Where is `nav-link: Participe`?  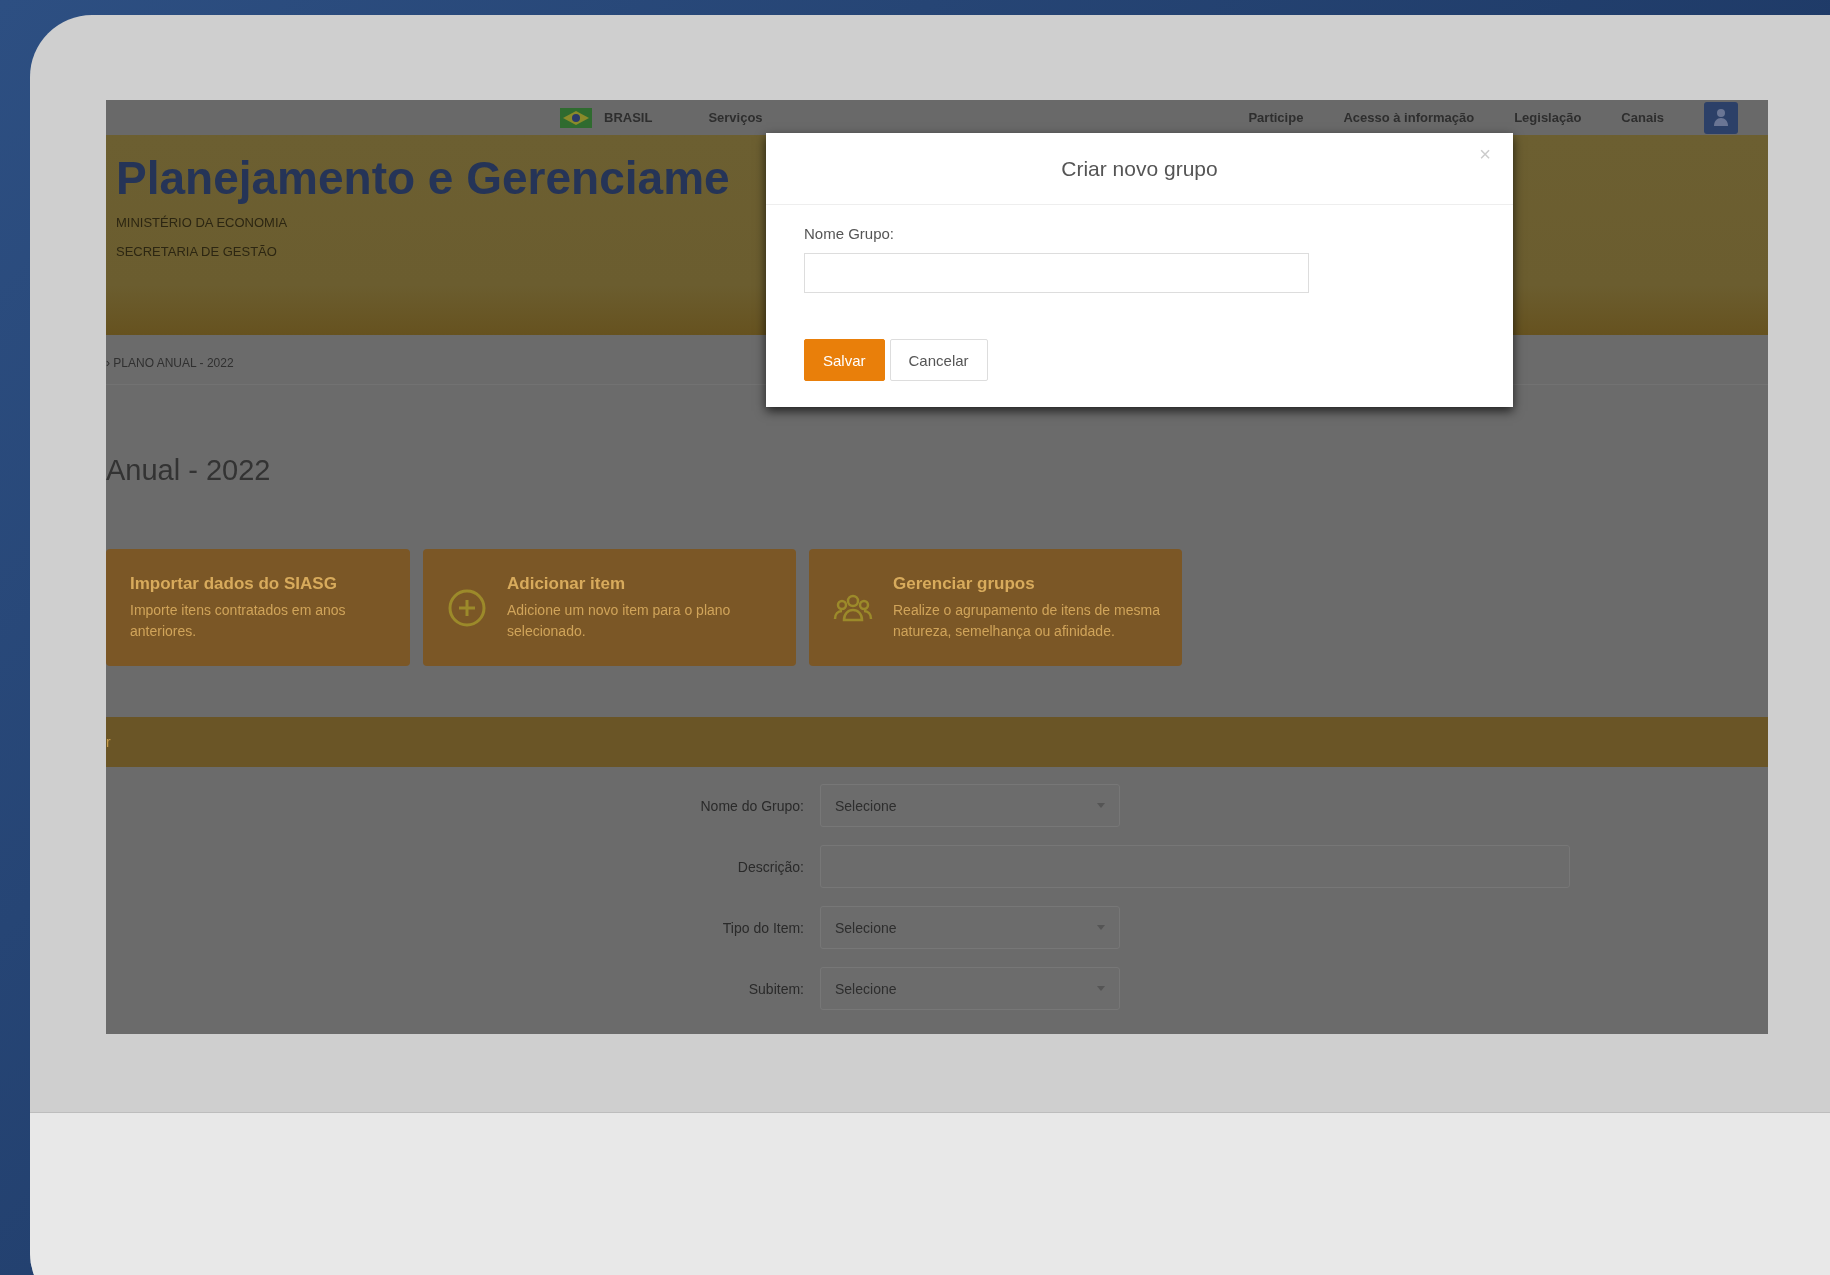
nav-link: Participe is located at coordinates (1276, 117).